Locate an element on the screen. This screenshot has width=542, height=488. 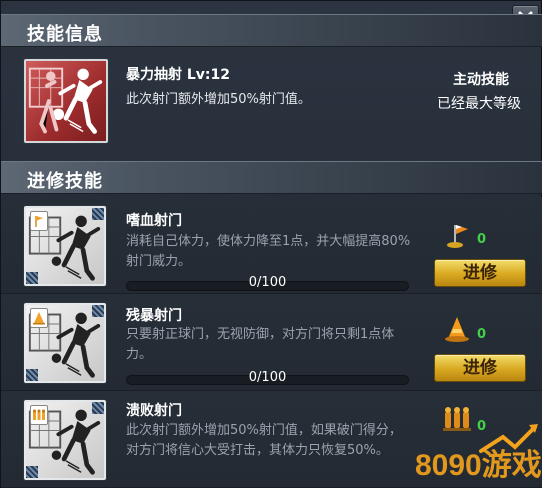
advanced-skills-title: 进修技能 is located at coordinates (65, 181).